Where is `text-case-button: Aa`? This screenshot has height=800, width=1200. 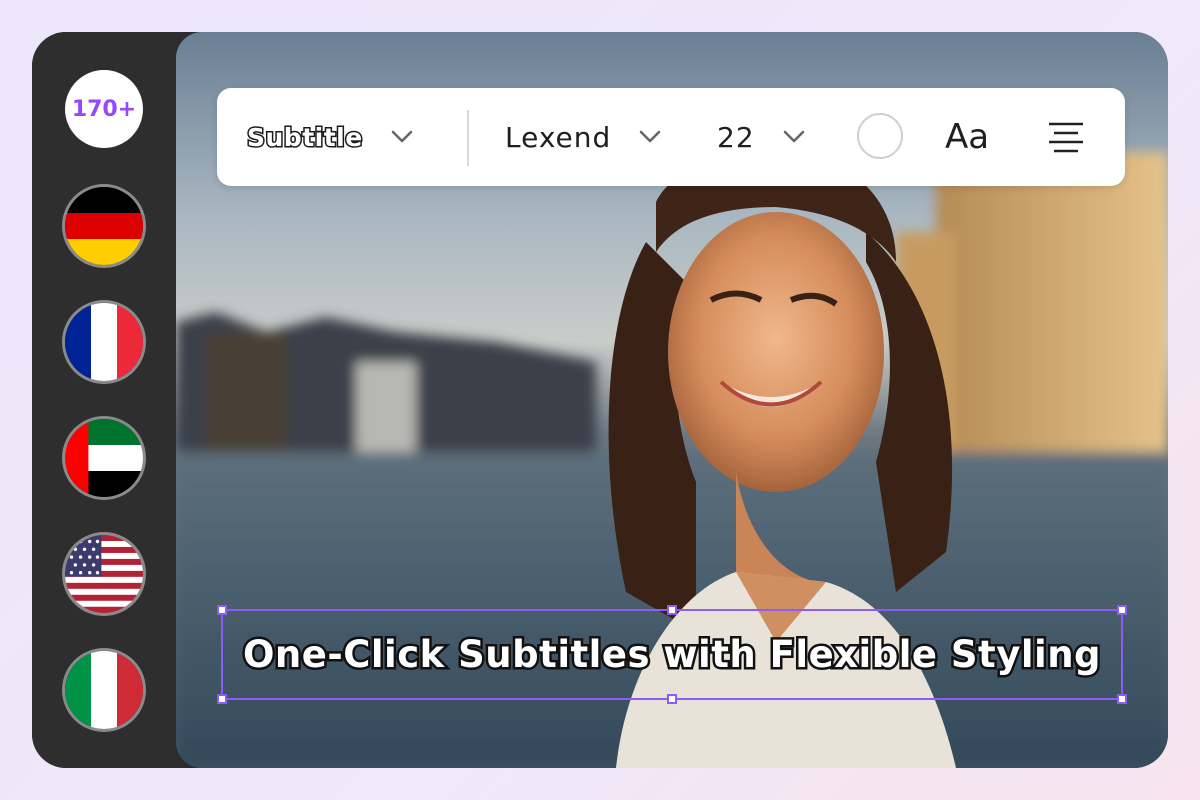
text-case-button: Aa is located at coordinates (967, 137).